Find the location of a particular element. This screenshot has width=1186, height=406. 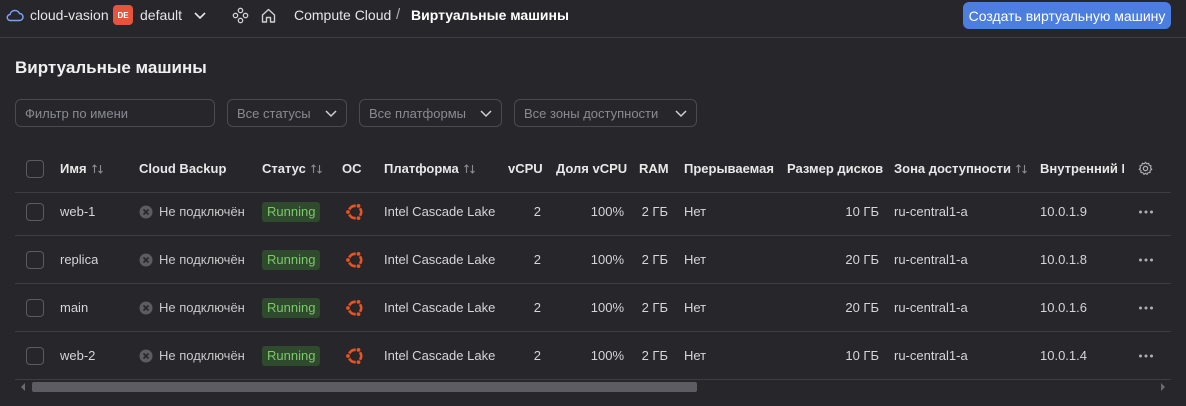

breadcrumb-service: Compute Cloud is located at coordinates (342, 15).